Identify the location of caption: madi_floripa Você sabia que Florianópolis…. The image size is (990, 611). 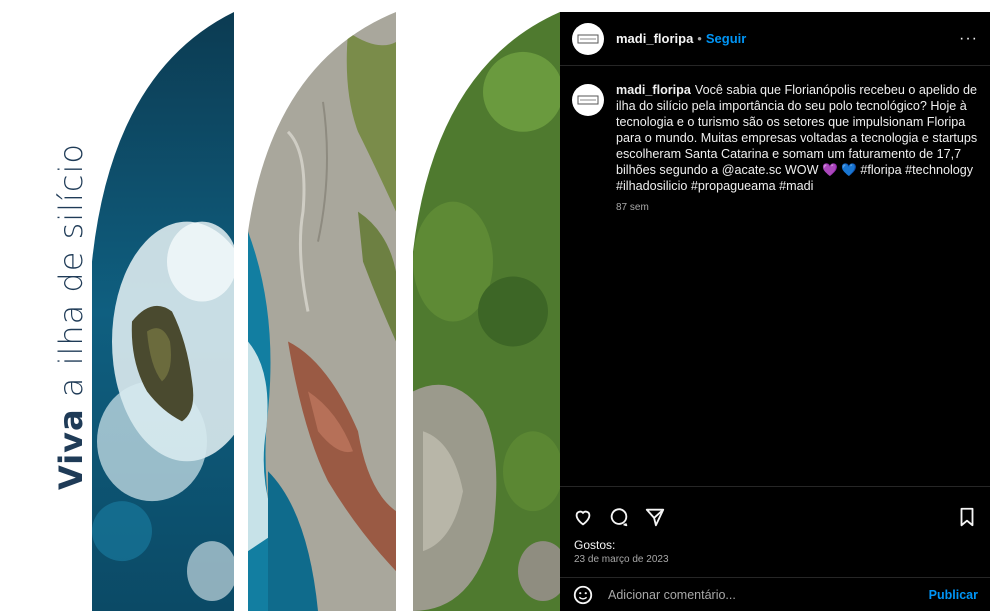
(775, 141).